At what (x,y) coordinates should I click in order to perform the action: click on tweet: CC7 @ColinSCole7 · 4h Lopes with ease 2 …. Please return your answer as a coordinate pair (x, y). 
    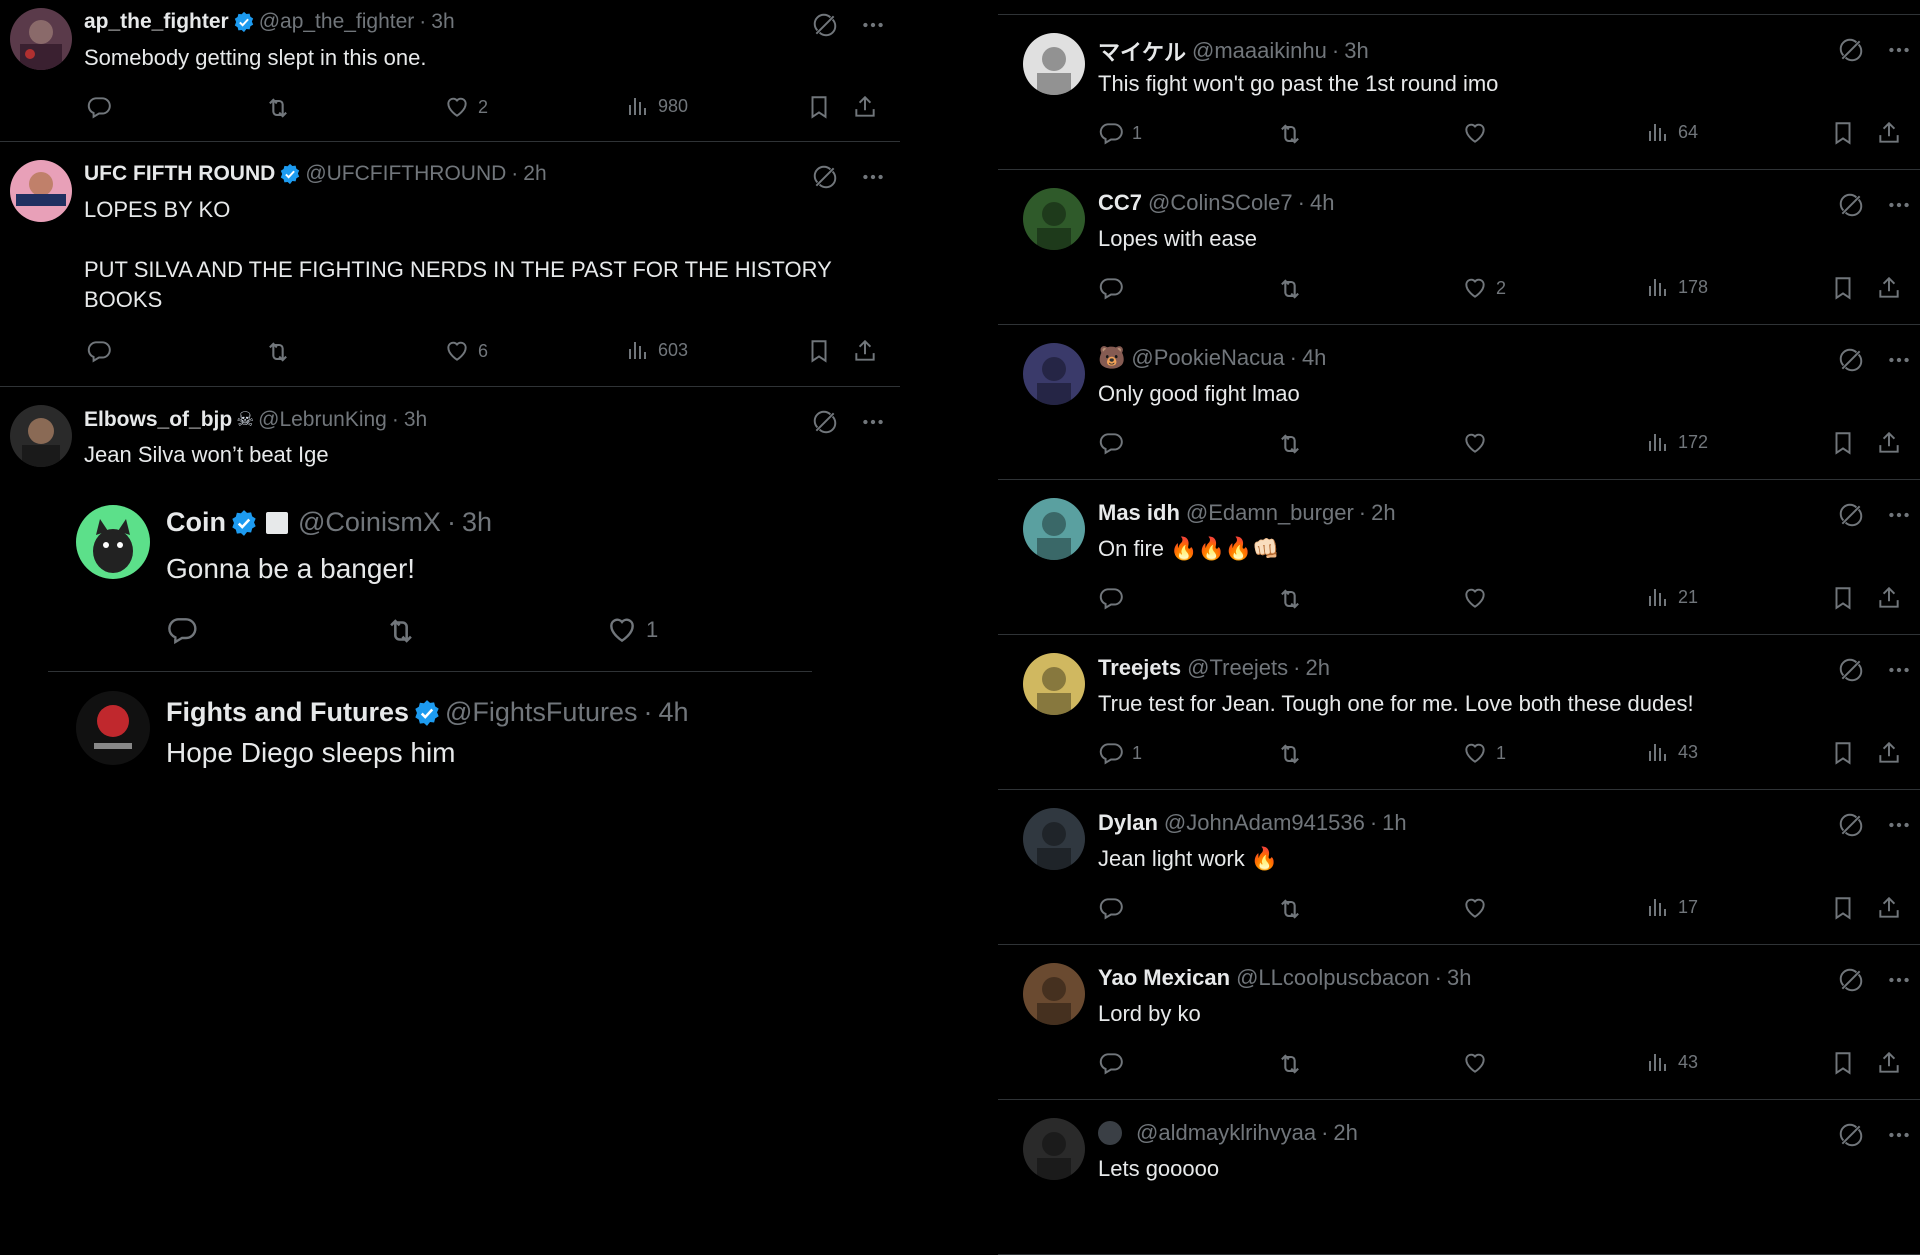
    Looking at the image, I should click on (1459, 247).